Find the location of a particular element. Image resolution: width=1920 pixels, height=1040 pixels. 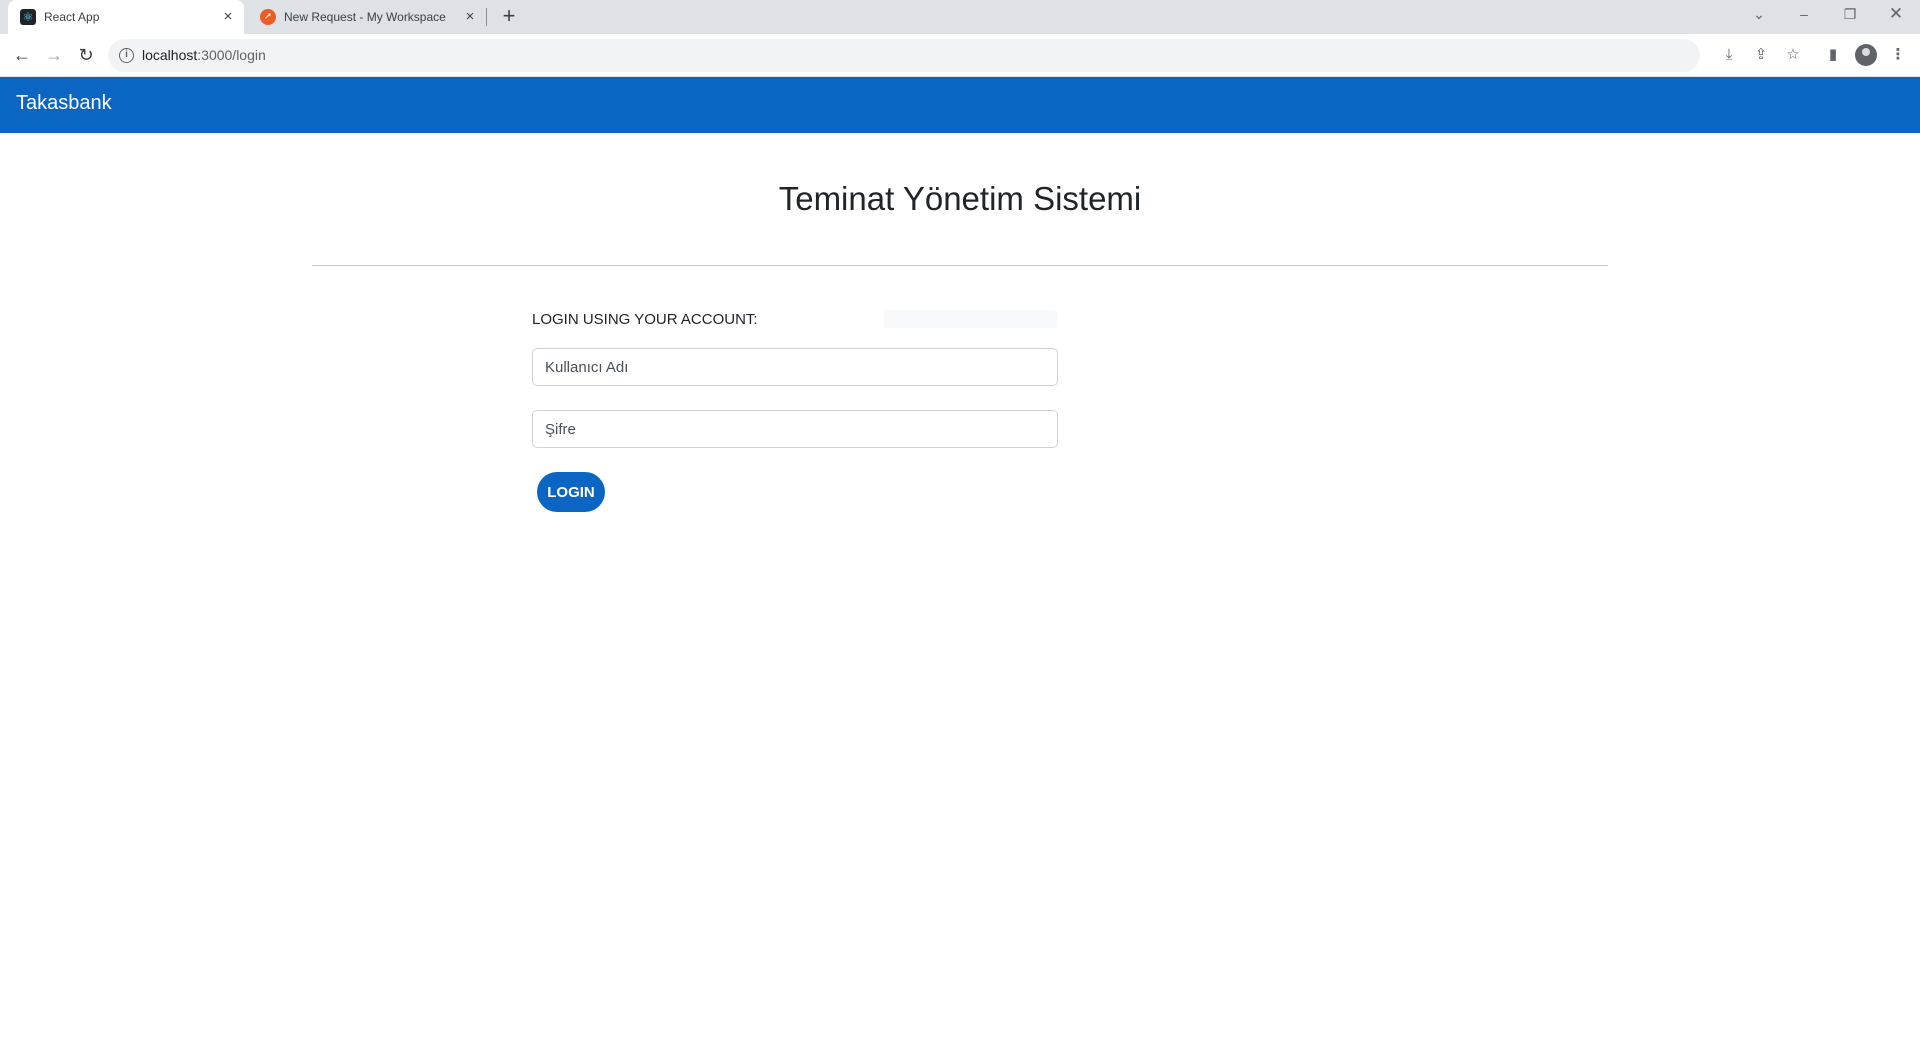

password-input is located at coordinates (795, 429).